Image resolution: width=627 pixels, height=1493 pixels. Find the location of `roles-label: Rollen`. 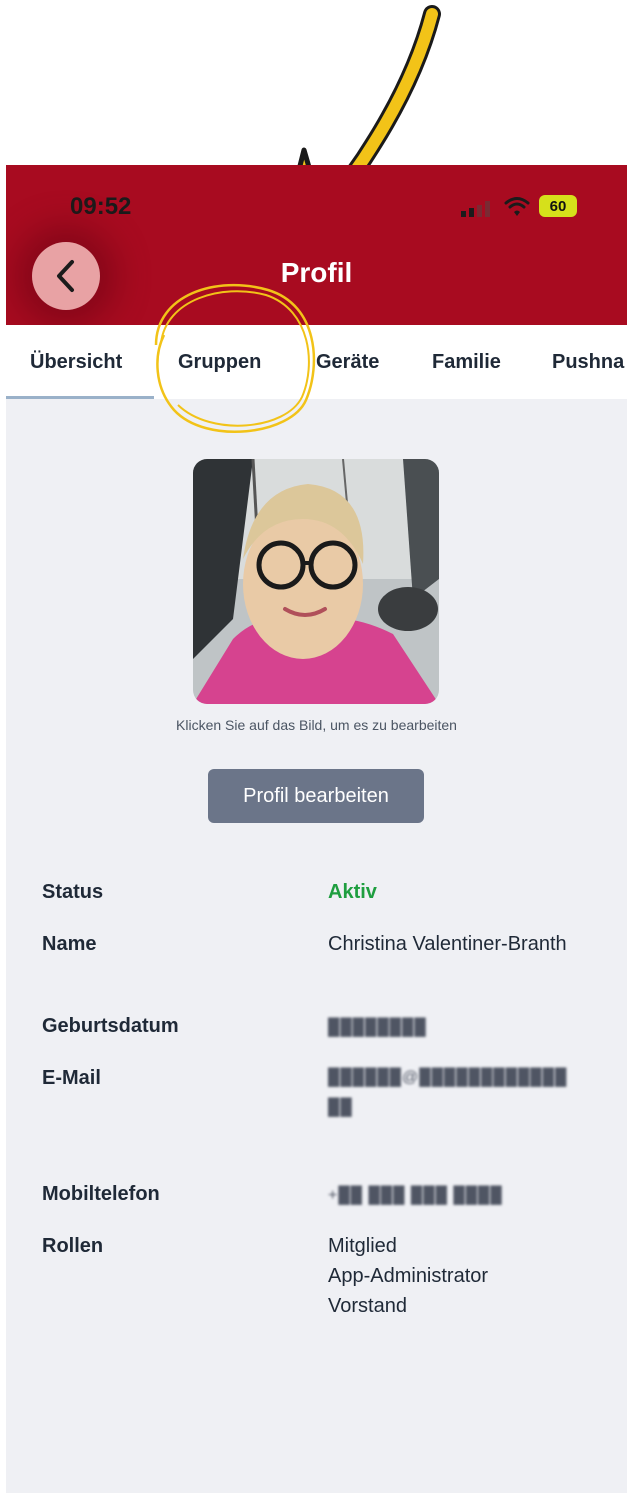

roles-label: Rollen is located at coordinates (73, 1246).